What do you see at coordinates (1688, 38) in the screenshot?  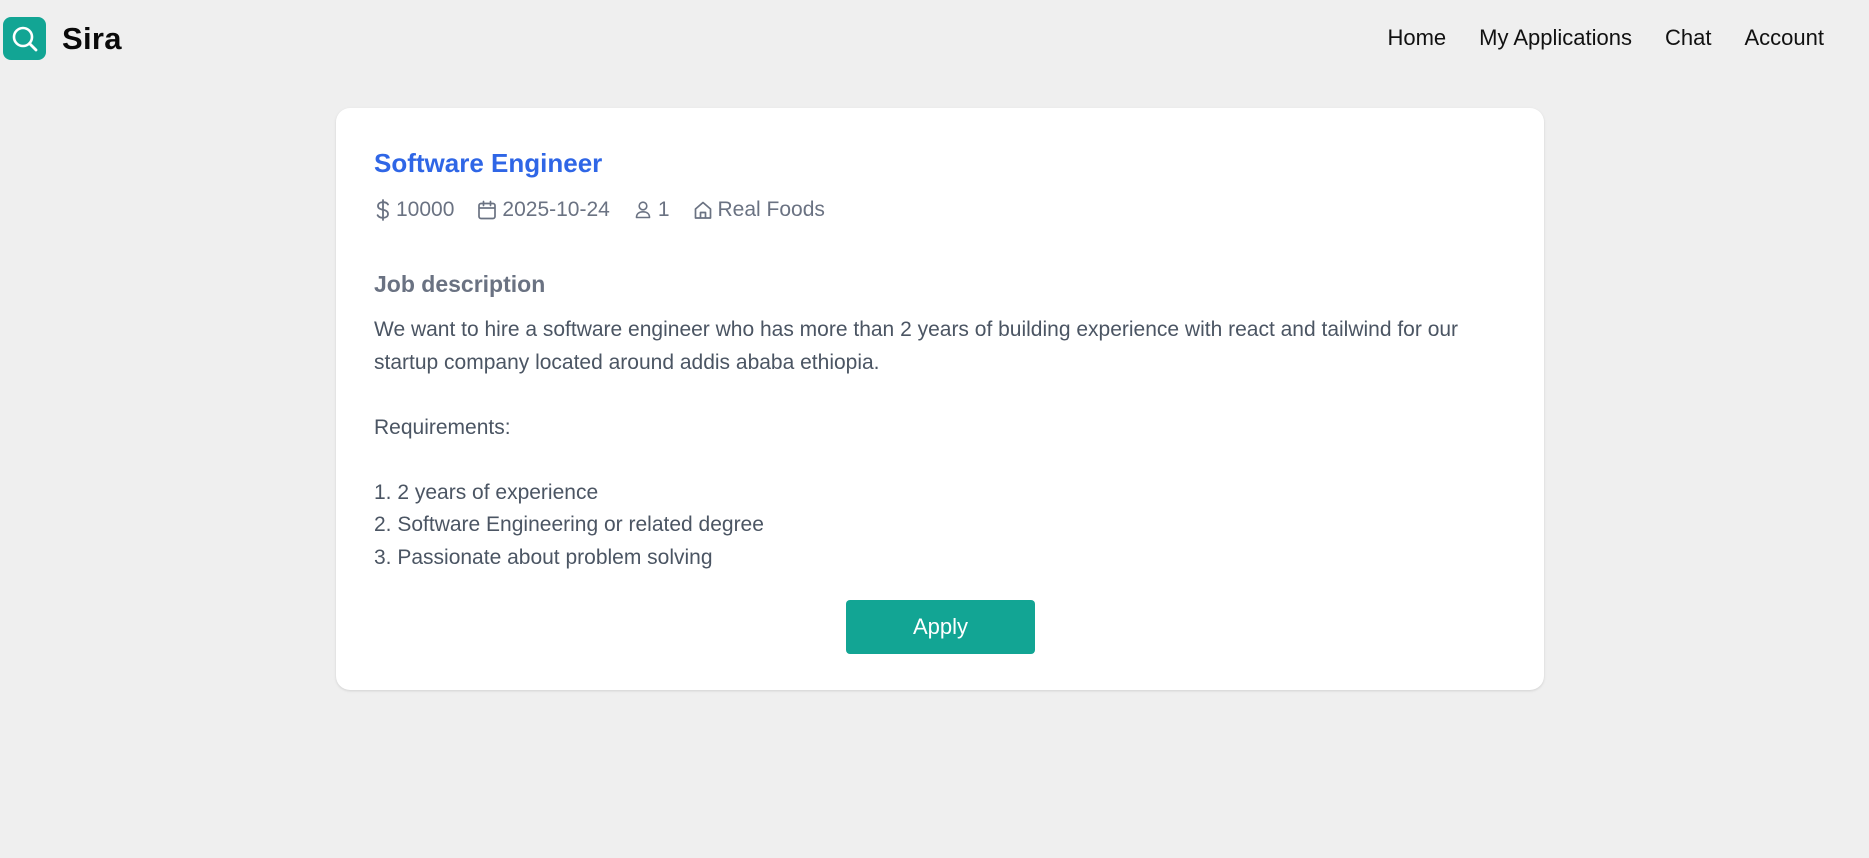 I see `nav-item-chat: Chat` at bounding box center [1688, 38].